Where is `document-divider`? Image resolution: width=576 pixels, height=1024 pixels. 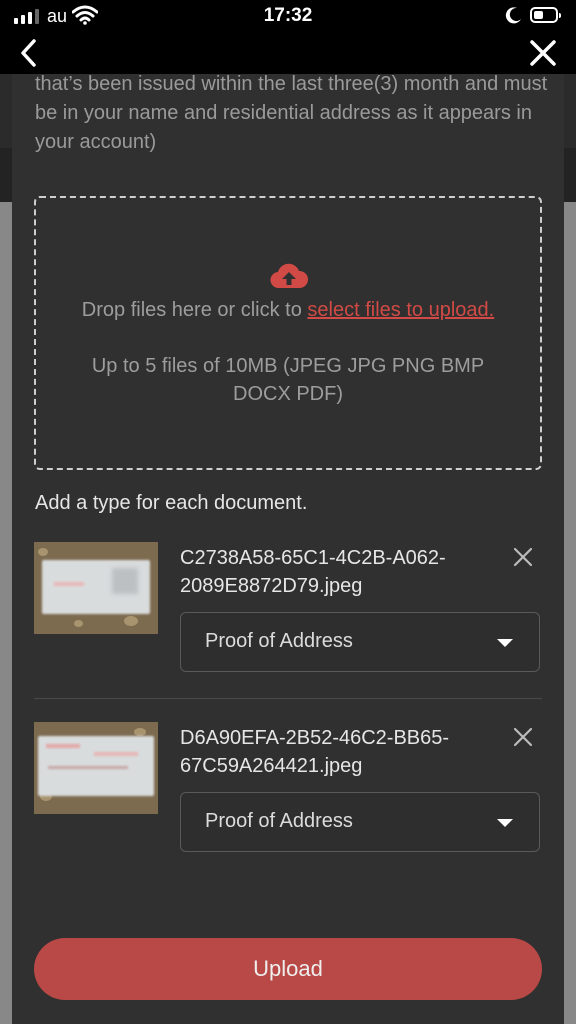
document-divider is located at coordinates (288, 698).